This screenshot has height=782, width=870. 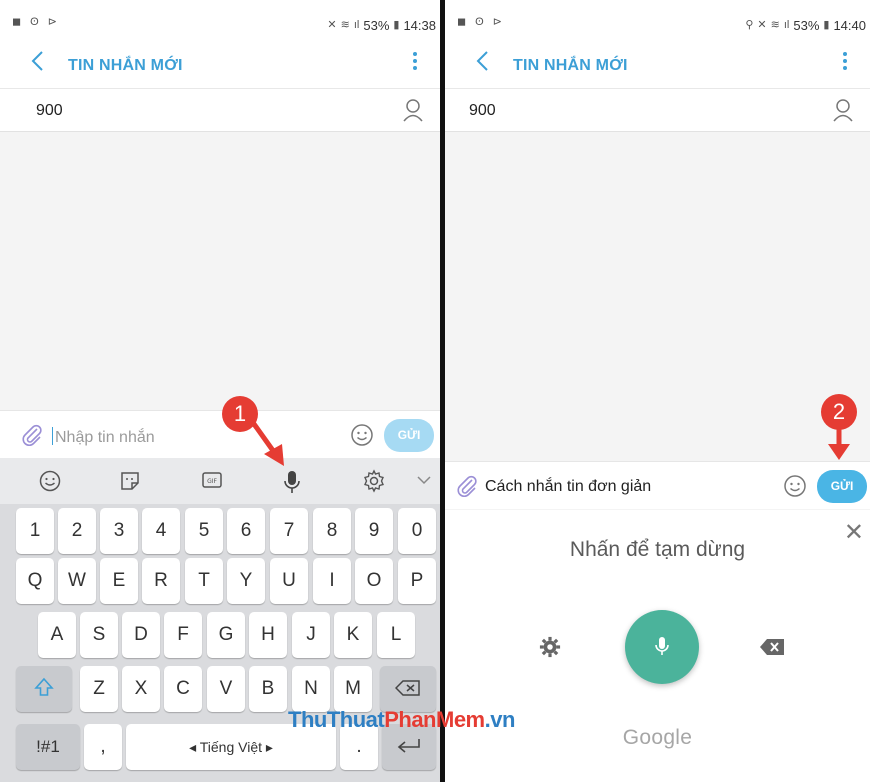 I want to click on gif-icon: GIF, so click(x=212, y=483).